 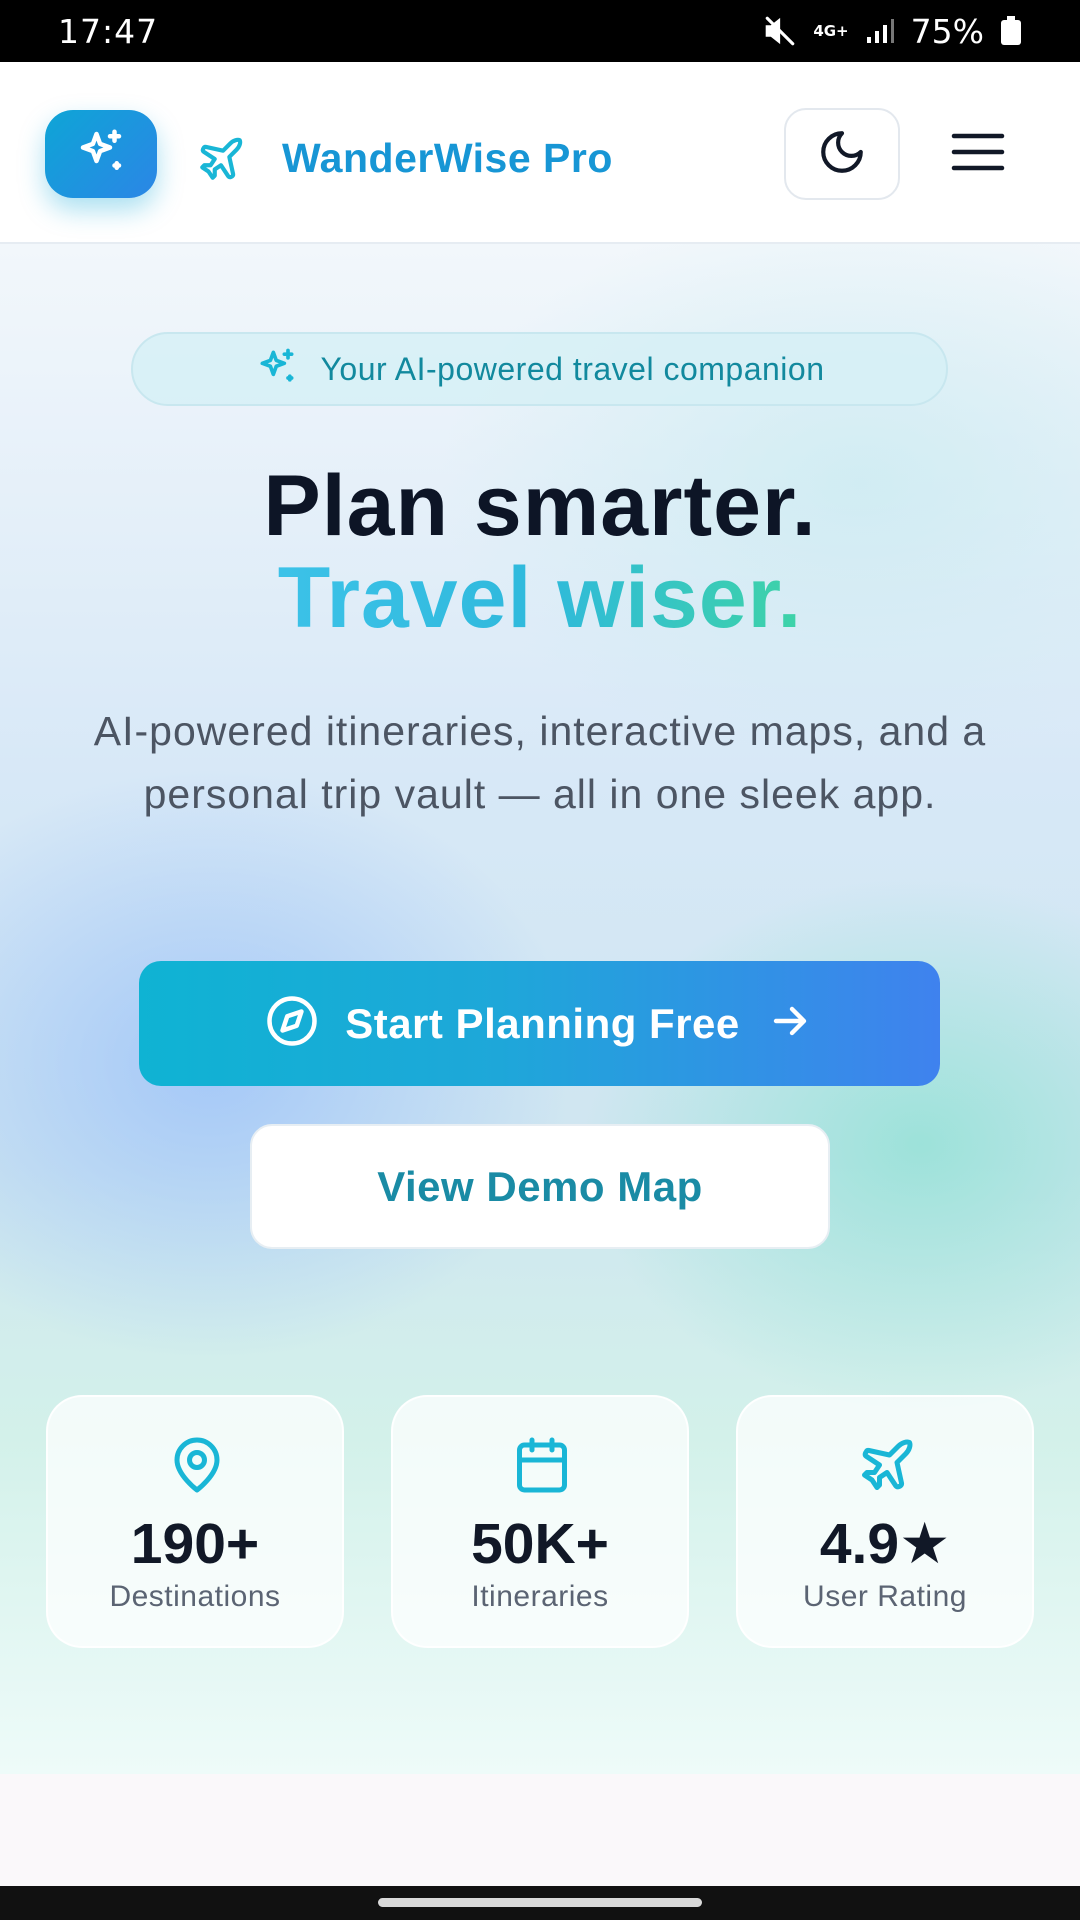 I want to click on network-type: 4G+, so click(x=831, y=31).